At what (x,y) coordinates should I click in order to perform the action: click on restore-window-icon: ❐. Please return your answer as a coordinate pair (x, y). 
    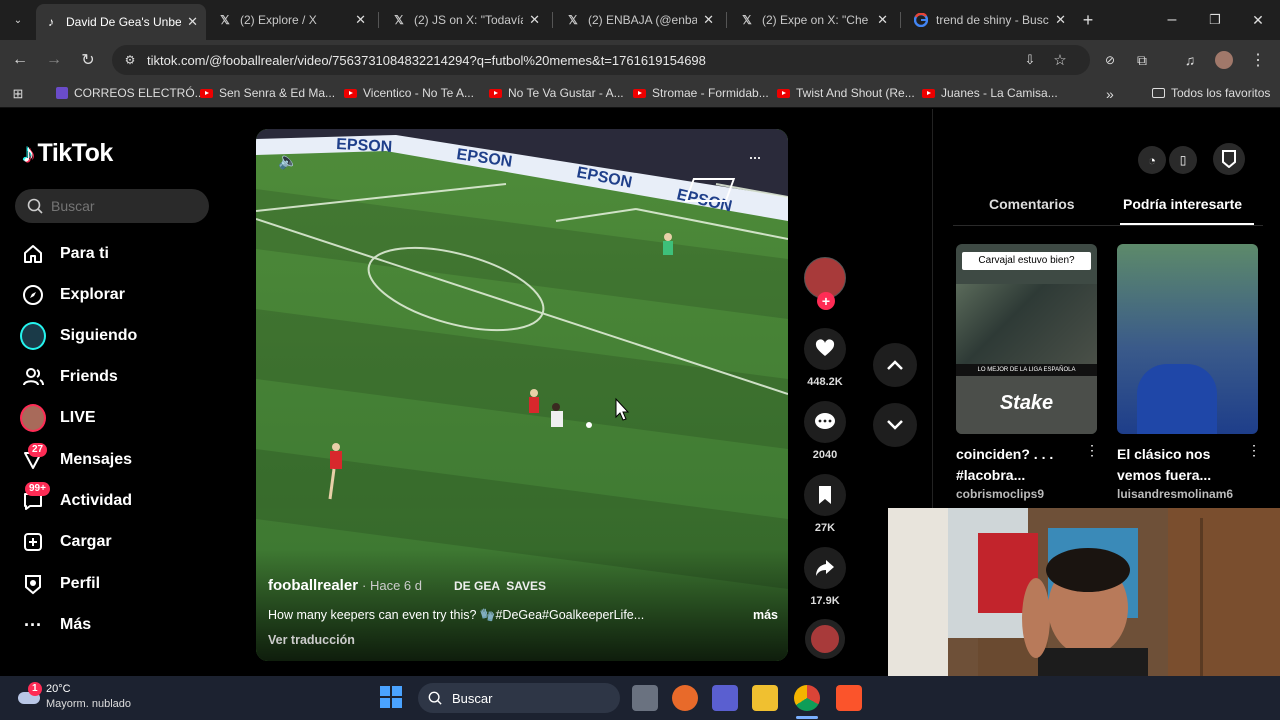
    Looking at the image, I should click on (1215, 20).